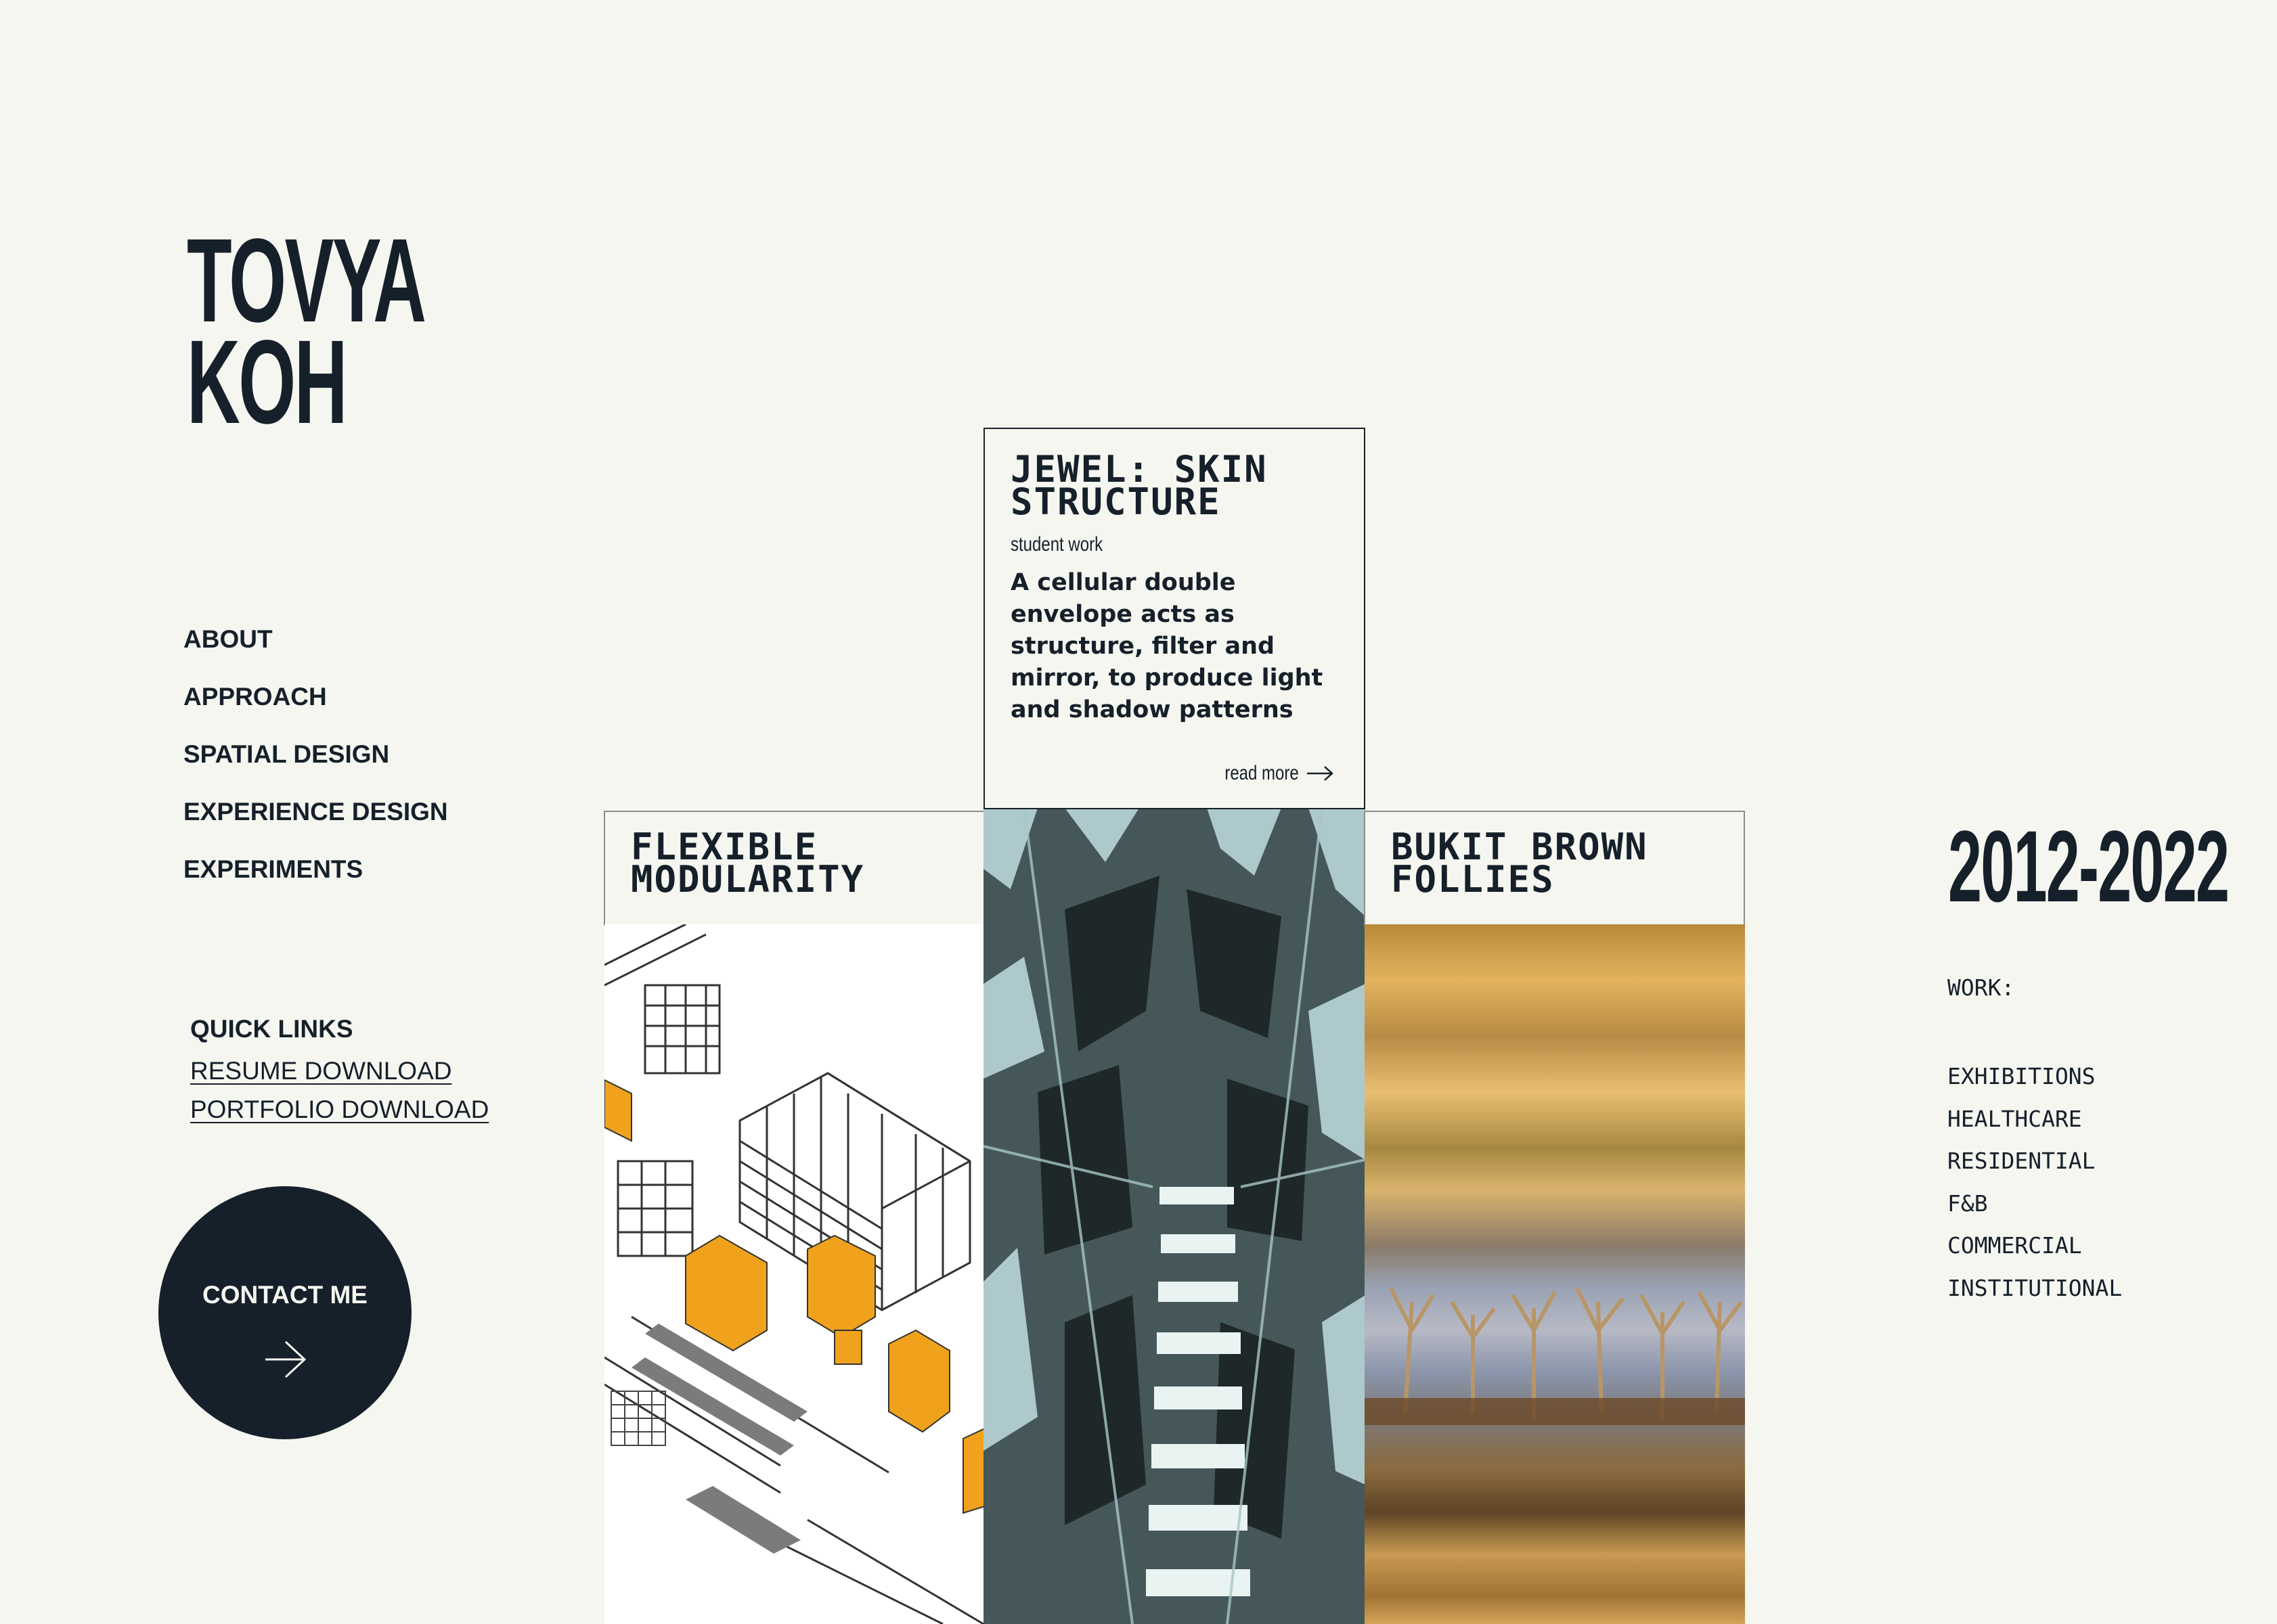 This screenshot has height=1624, width=2277. I want to click on work-label: WORK:, so click(1981, 987).